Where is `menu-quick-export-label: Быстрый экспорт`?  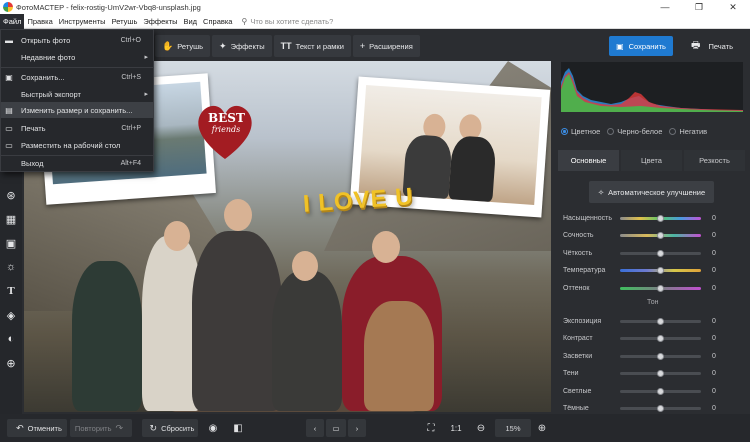 menu-quick-export-label: Быстрый экспорт is located at coordinates (51, 94).